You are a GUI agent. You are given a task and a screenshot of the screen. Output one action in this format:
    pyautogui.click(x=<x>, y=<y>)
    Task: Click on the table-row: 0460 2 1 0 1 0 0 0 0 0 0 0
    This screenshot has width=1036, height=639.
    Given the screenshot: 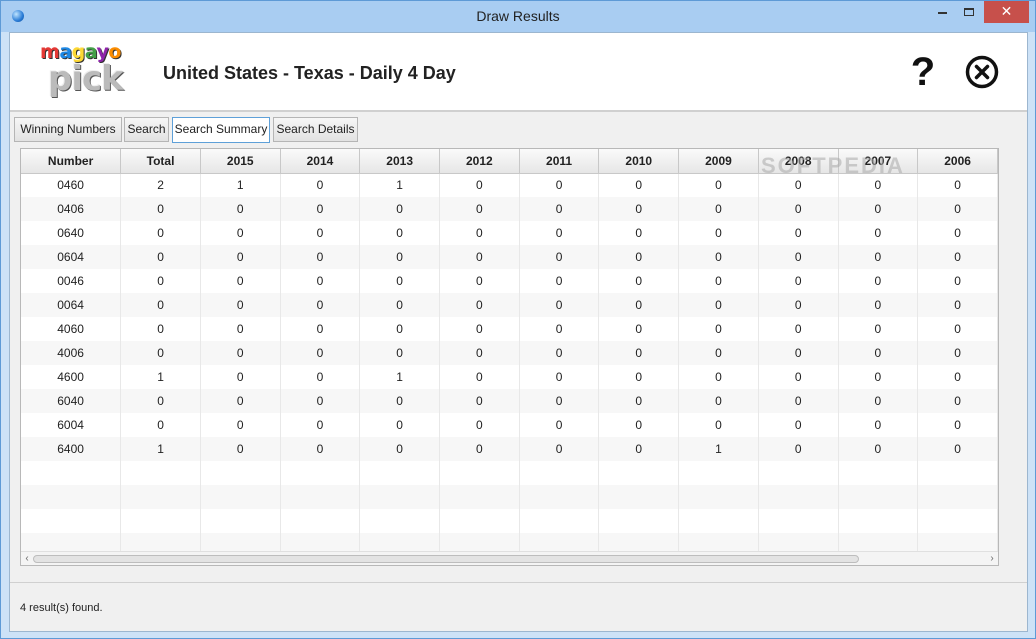 What is the action you would take?
    pyautogui.click(x=509, y=185)
    